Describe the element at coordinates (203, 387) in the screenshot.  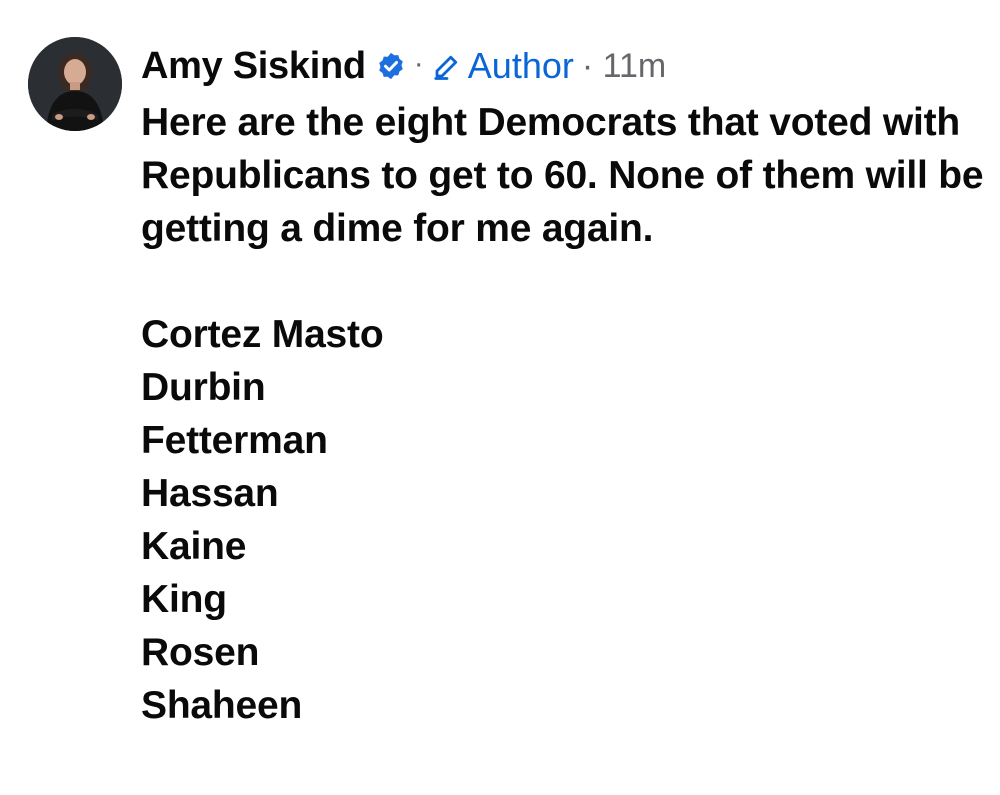
I see `list-item: Durbin` at that location.